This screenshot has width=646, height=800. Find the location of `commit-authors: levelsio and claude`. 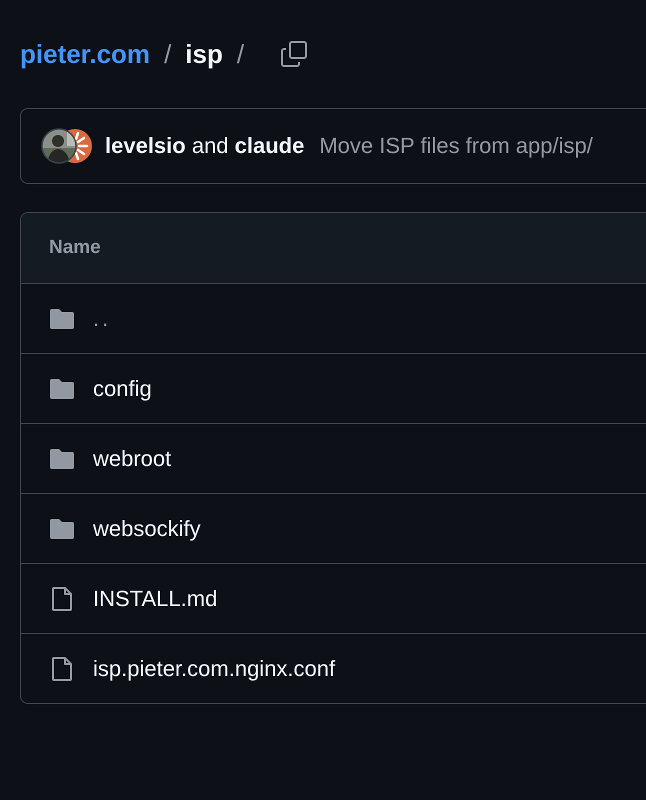

commit-authors: levelsio and claude is located at coordinates (204, 146).